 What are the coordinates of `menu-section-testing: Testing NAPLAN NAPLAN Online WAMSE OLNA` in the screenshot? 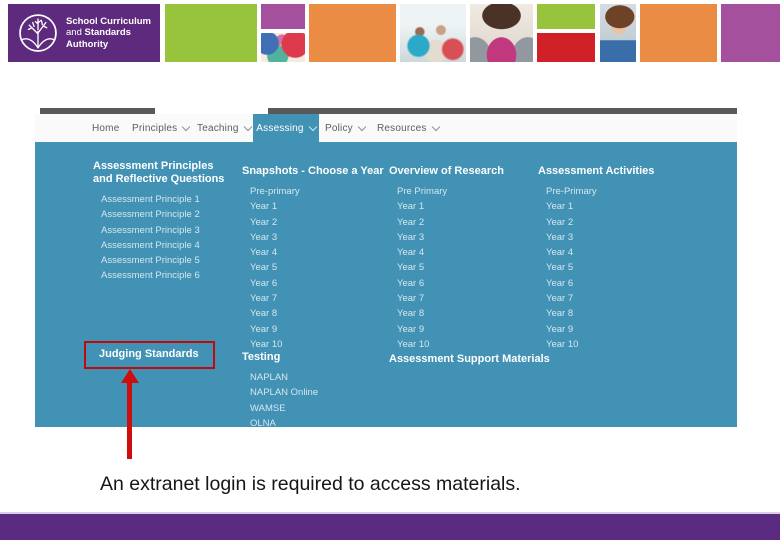 It's located at (280, 389).